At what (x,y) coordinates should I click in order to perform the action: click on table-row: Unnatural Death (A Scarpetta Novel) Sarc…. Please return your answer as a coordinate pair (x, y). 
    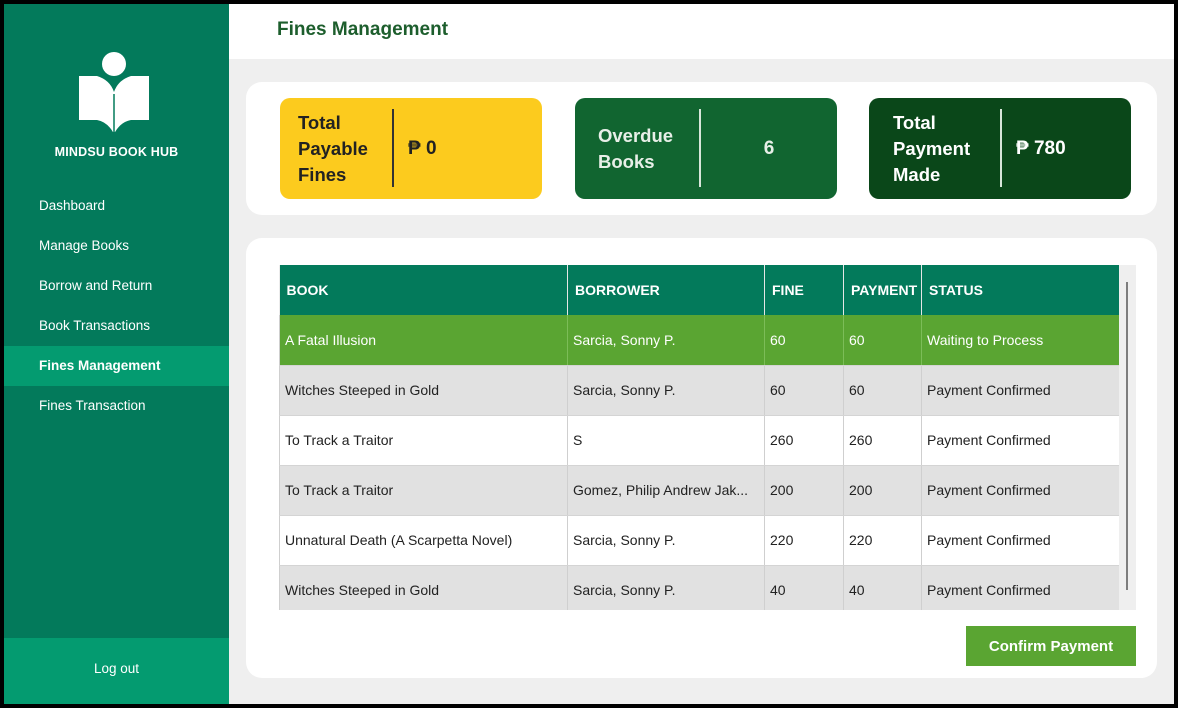
    Looking at the image, I should click on (699, 540).